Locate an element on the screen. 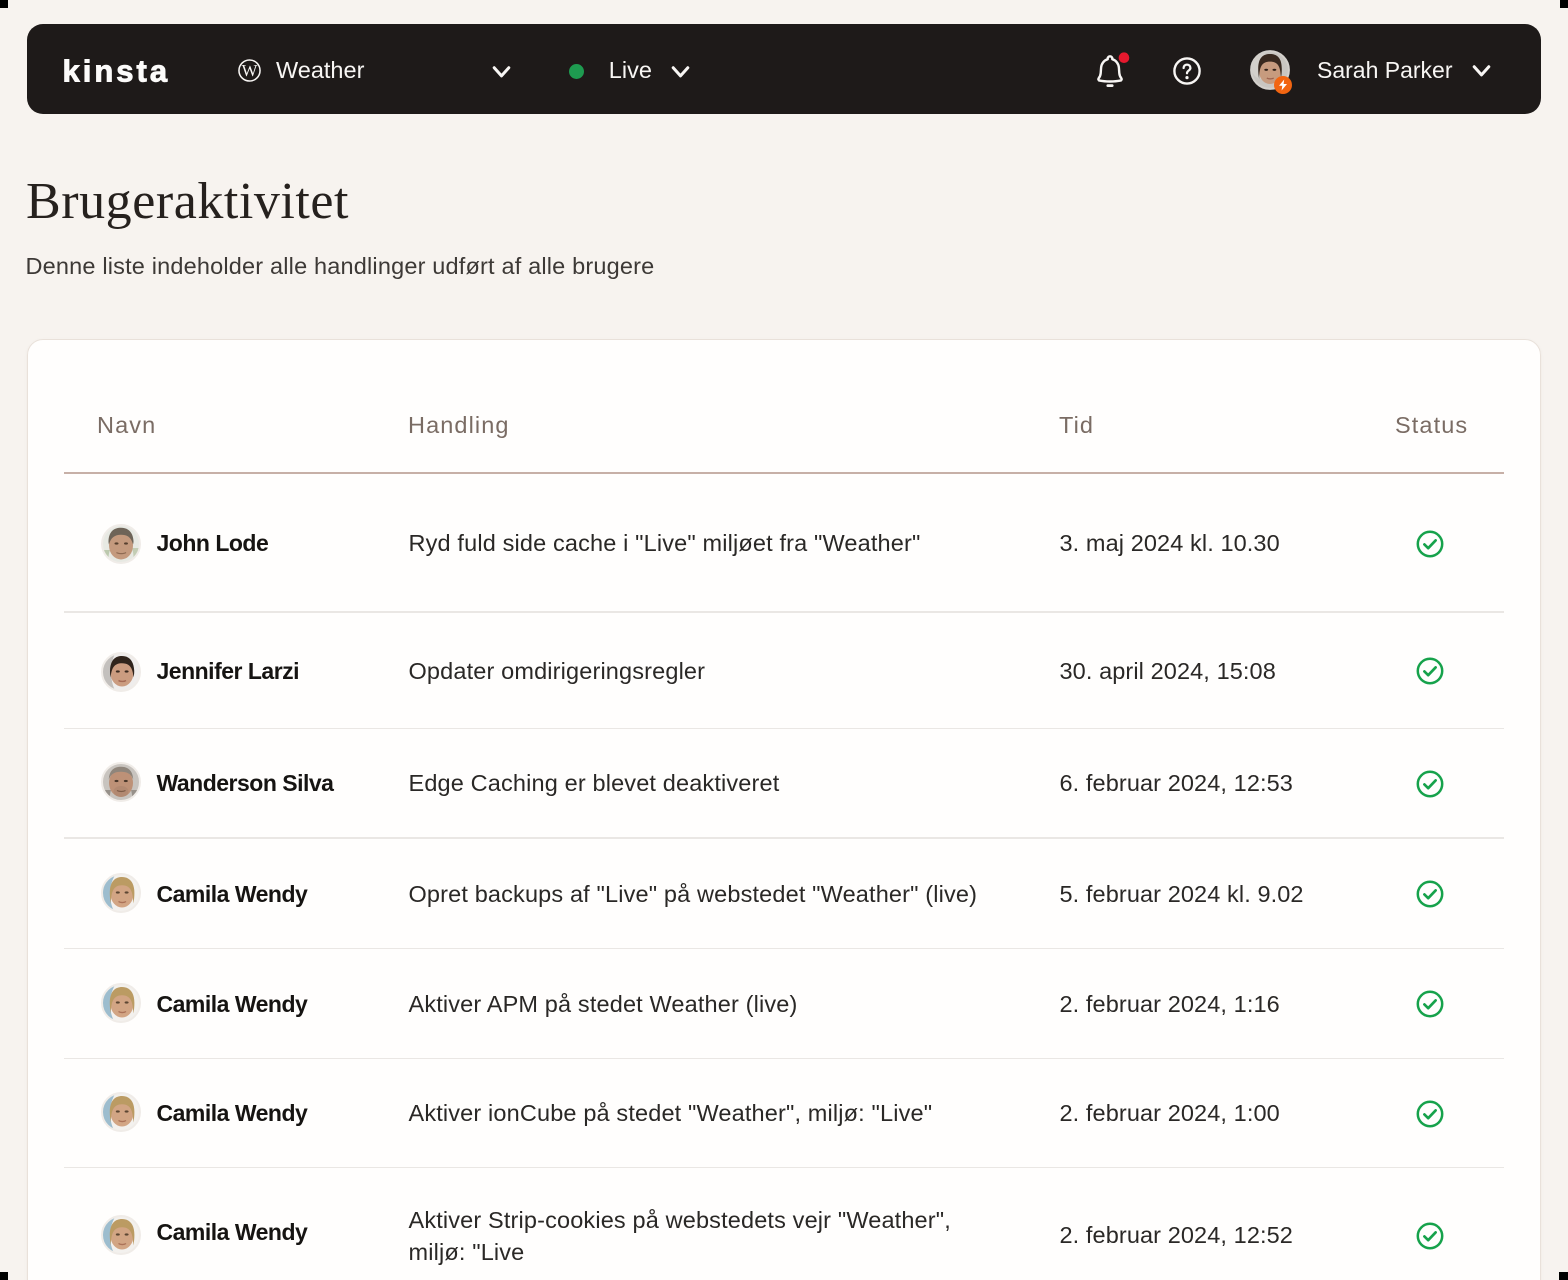 This screenshot has height=1280, width=1568. svg-text: W is located at coordinates (250, 70).